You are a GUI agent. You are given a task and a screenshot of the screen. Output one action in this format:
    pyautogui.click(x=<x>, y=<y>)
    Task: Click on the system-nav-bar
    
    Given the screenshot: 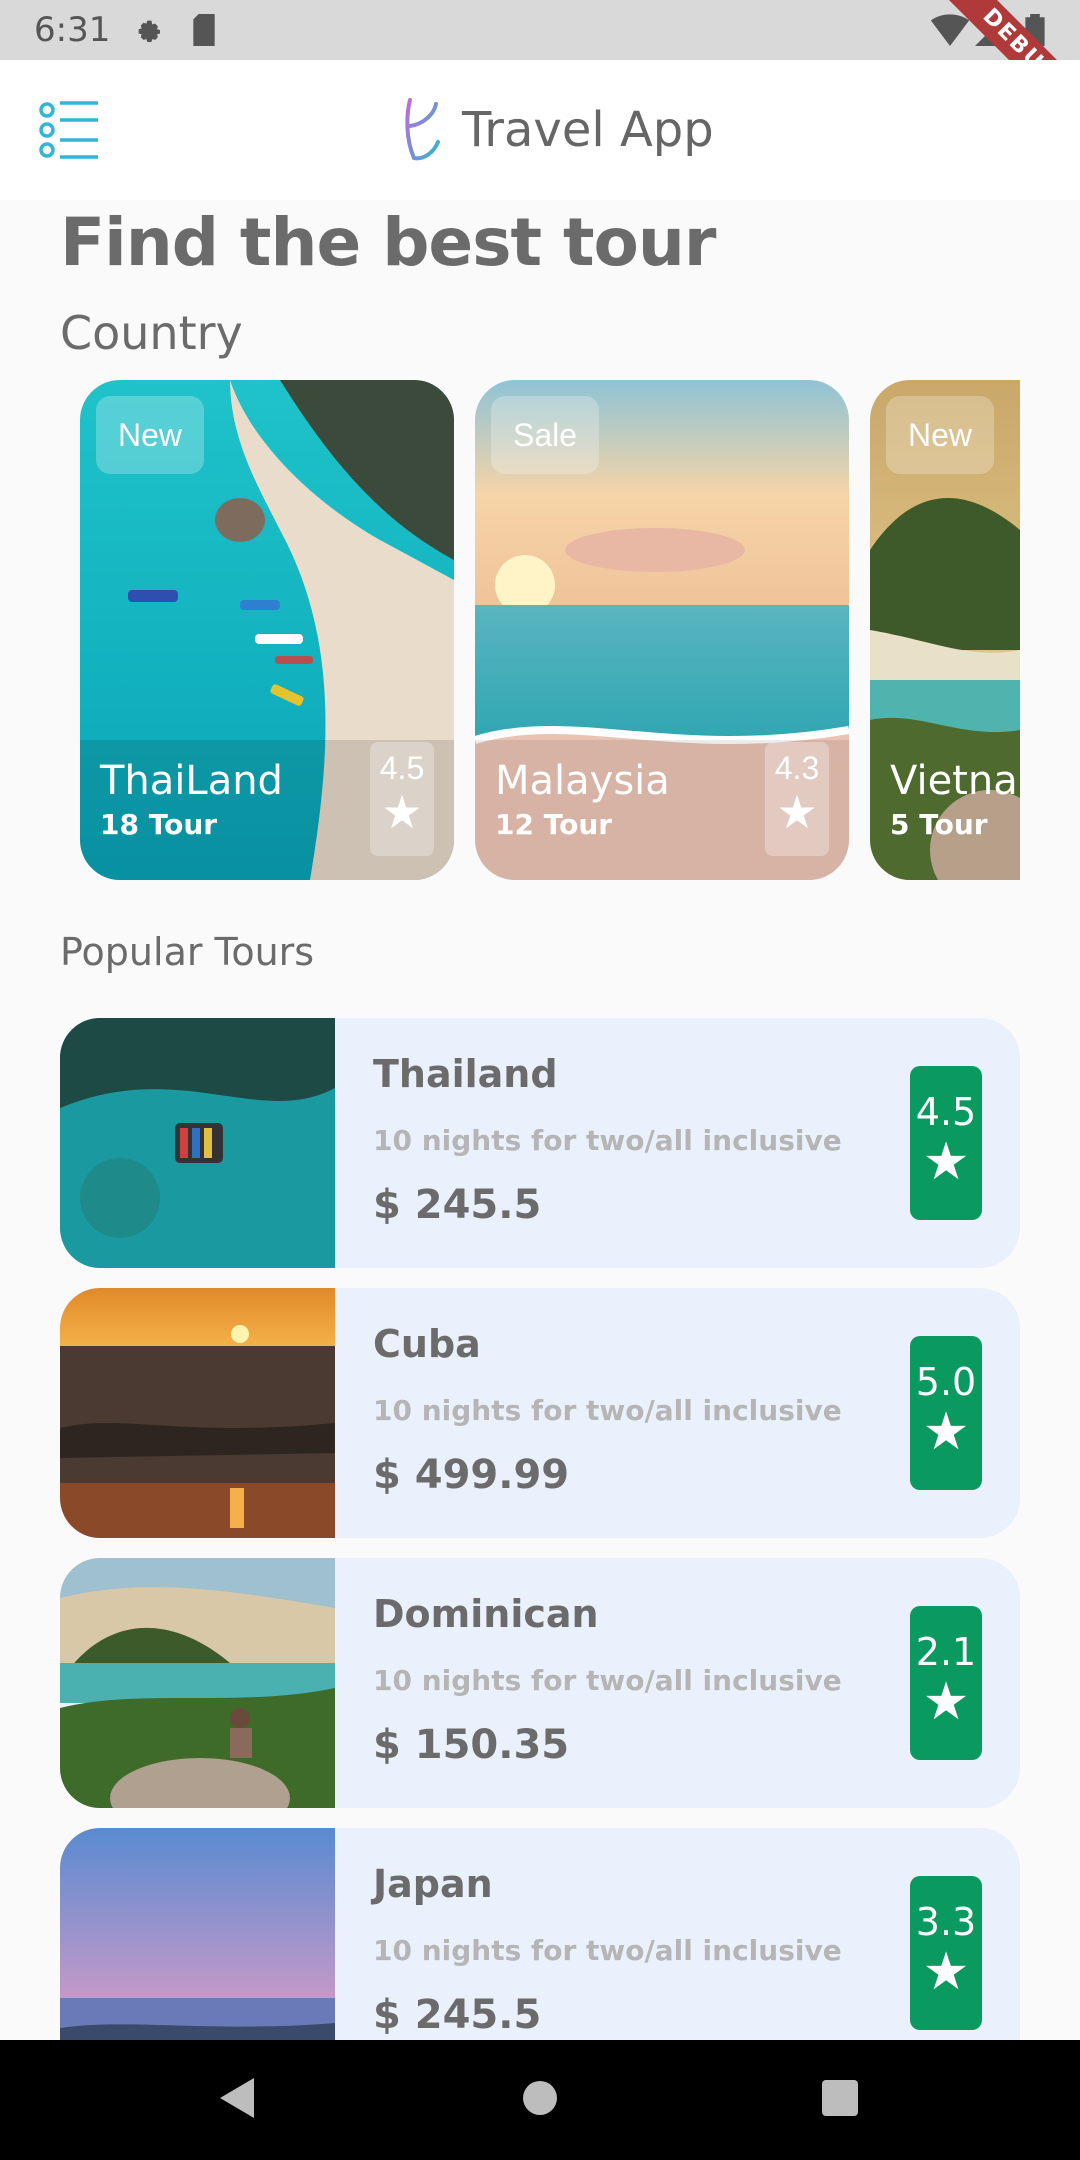 What is the action you would take?
    pyautogui.click(x=540, y=2100)
    